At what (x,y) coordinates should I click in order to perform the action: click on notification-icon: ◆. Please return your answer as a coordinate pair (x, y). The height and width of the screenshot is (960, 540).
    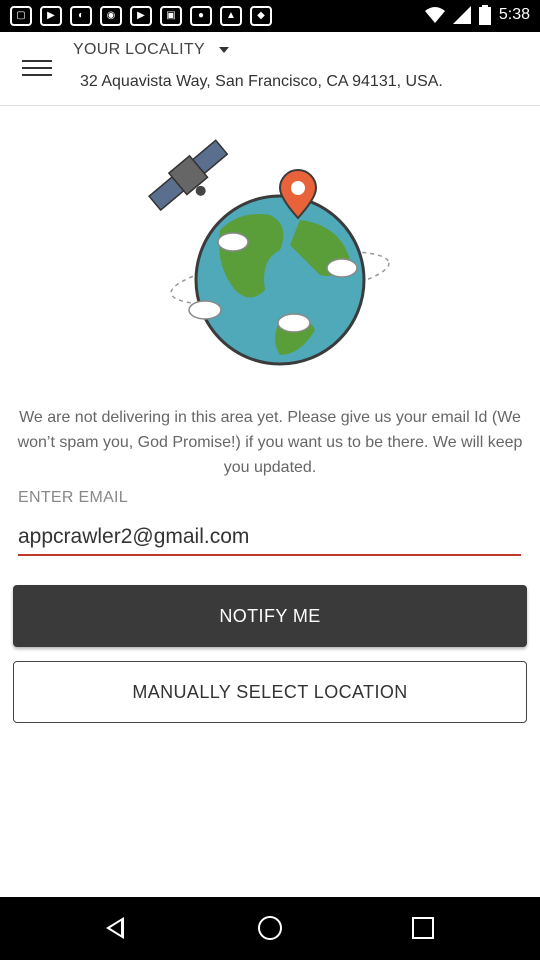
    Looking at the image, I should click on (261, 16).